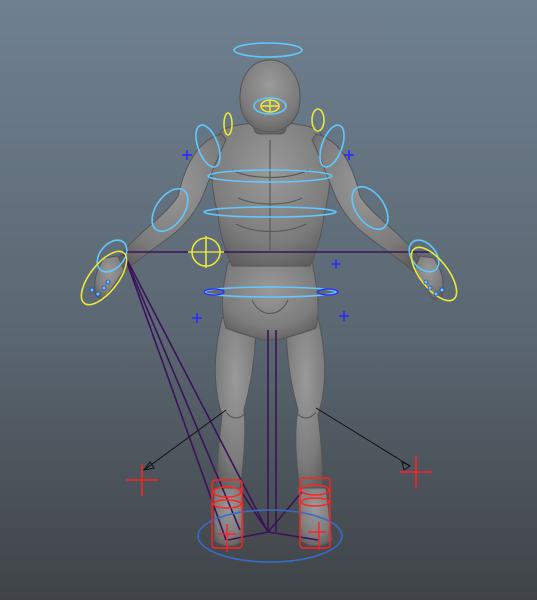 The height and width of the screenshot is (600, 537). What do you see at coordinates (271, 194) in the screenshot?
I see `torso-mesh` at bounding box center [271, 194].